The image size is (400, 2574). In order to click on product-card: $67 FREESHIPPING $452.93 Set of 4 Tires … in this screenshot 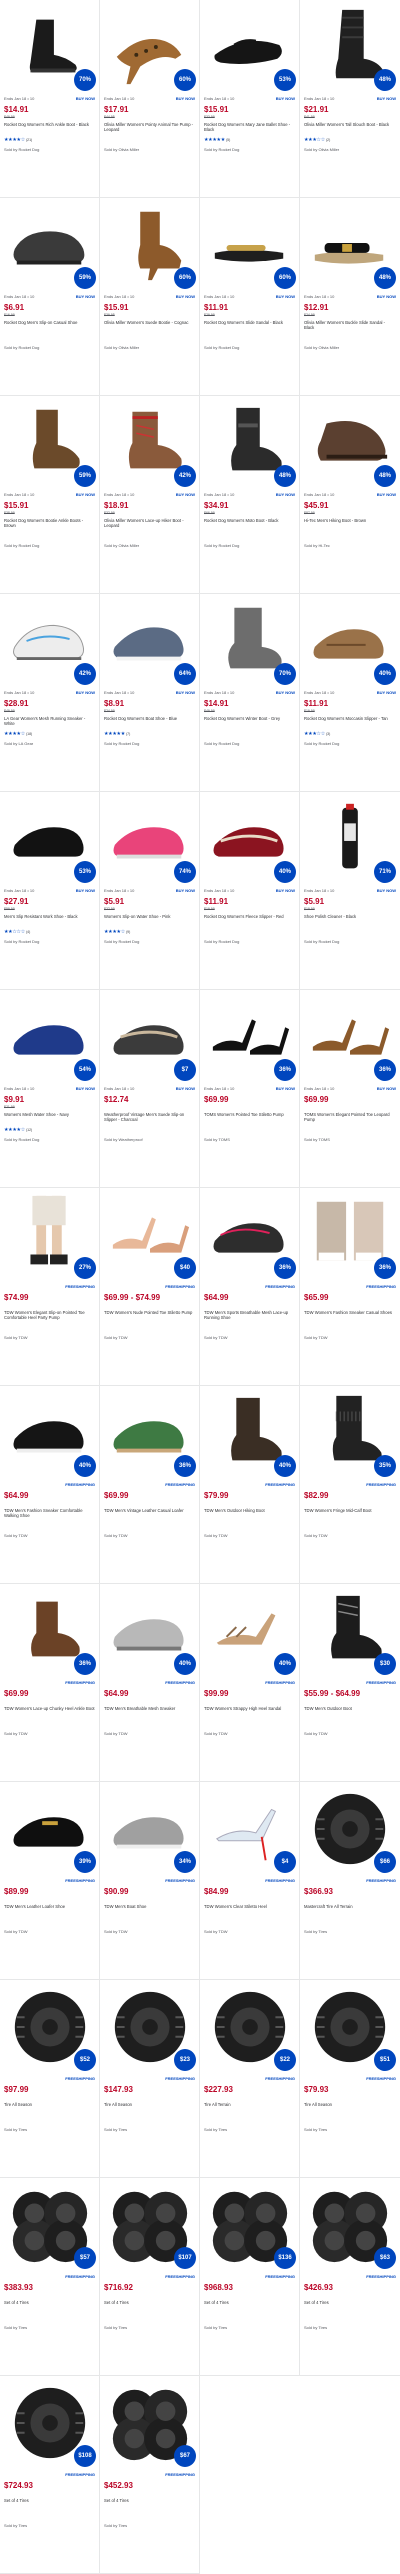, I will do `click(150, 2475)`.